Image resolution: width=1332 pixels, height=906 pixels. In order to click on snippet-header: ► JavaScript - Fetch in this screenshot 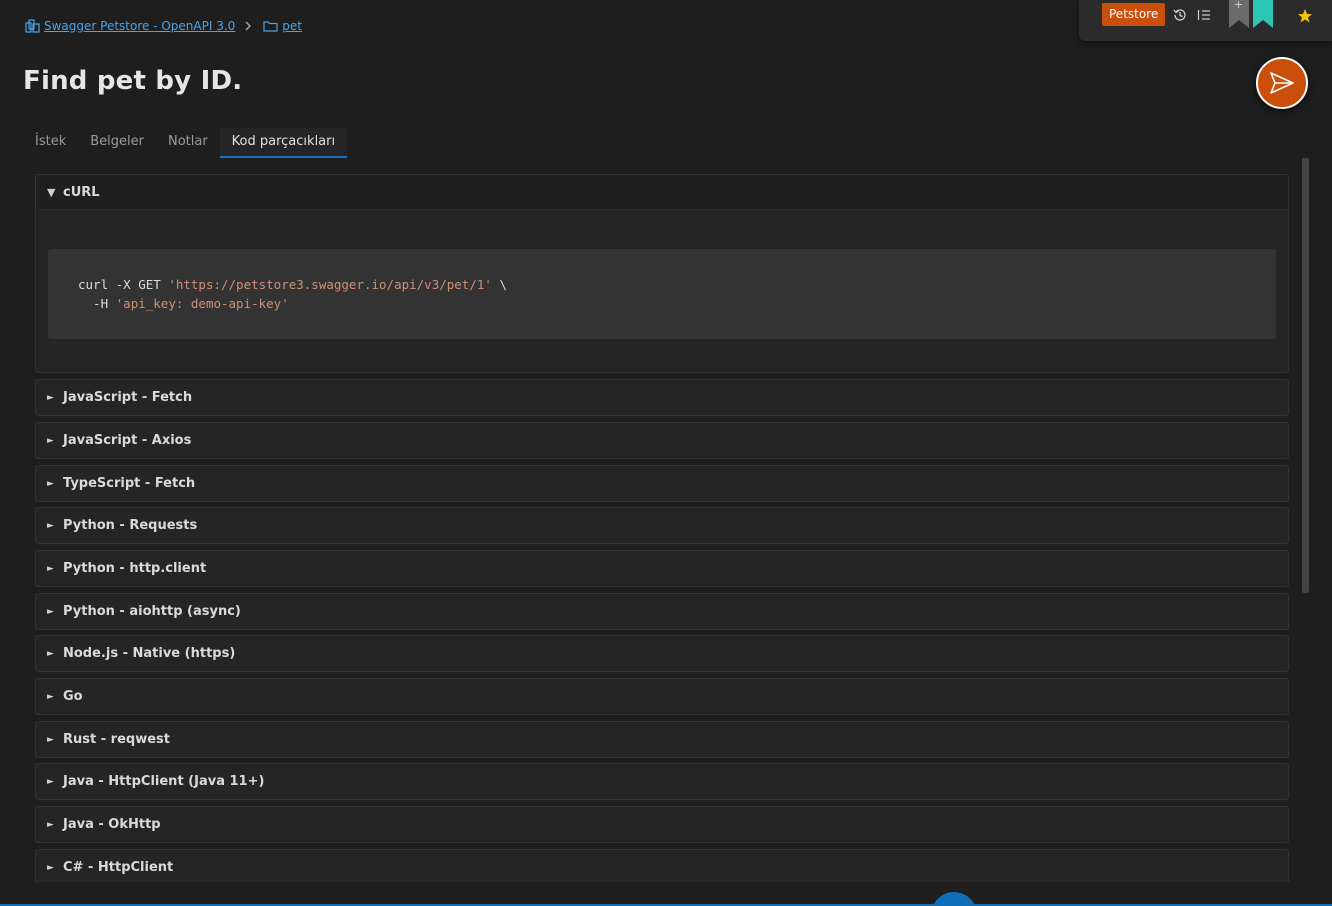, I will do `click(662, 397)`.